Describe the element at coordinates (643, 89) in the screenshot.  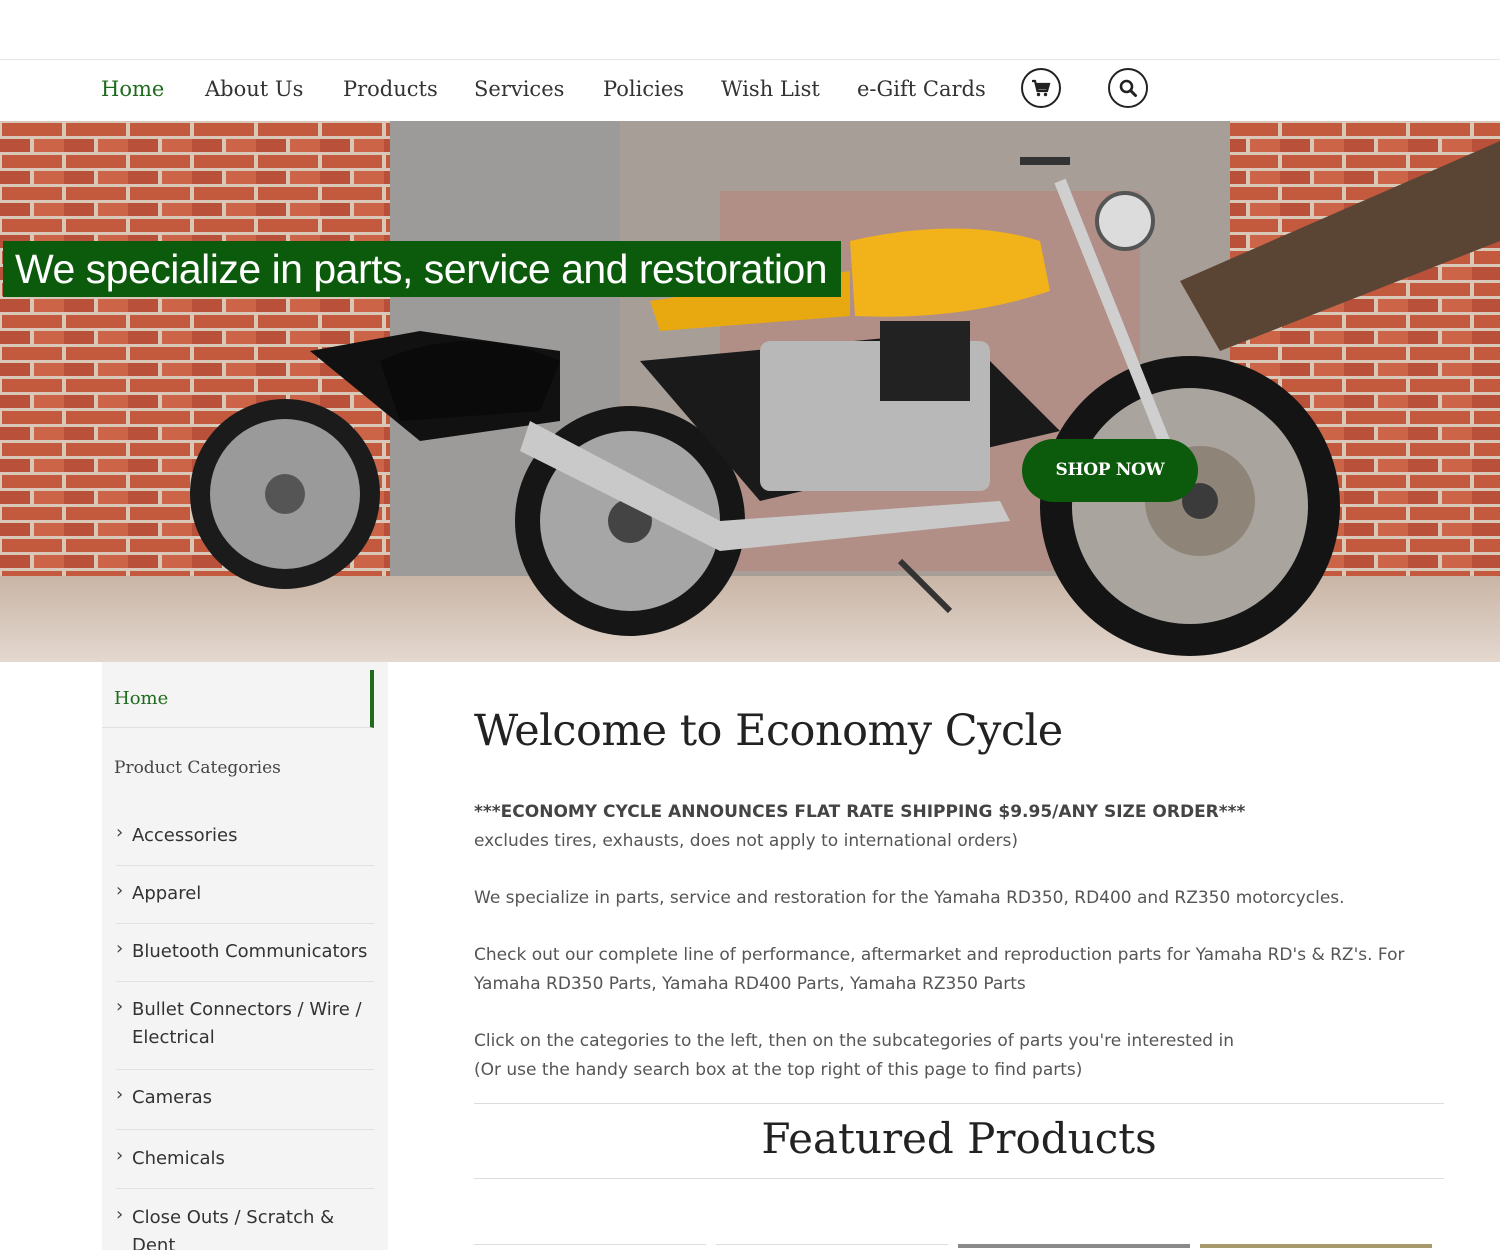
I see `nav-policies: Policies` at that location.